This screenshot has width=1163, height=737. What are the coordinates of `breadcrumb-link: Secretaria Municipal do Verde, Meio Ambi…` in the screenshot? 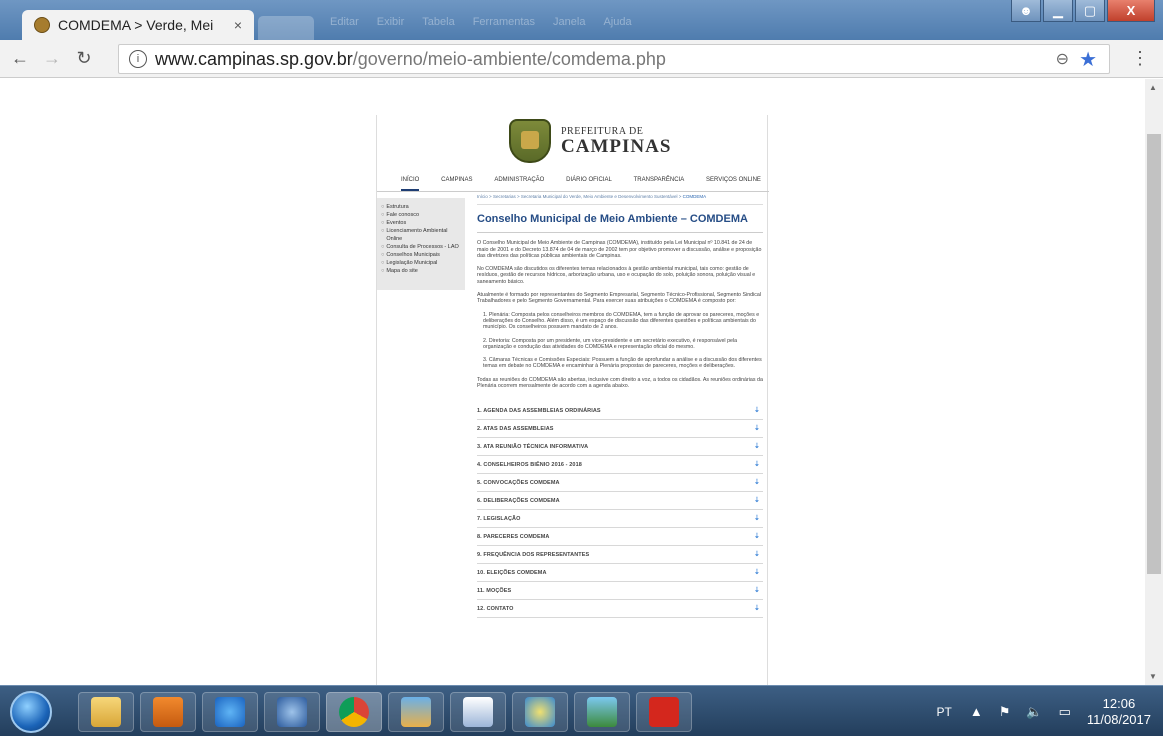 It's located at (599, 196).